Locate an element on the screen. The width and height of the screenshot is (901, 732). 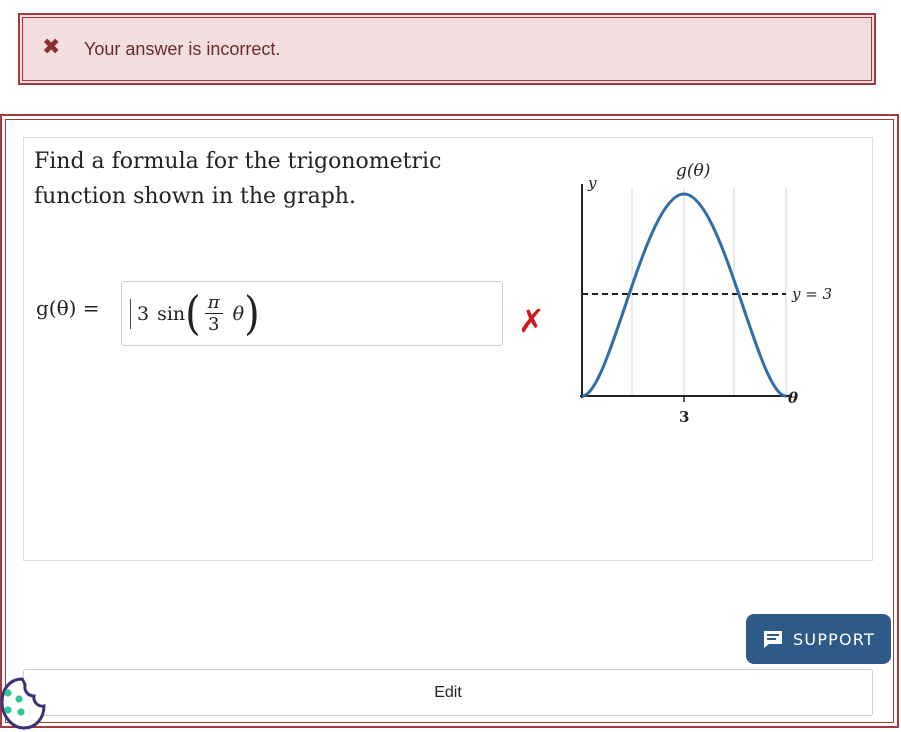
support-label: SUPPORT is located at coordinates (834, 639).